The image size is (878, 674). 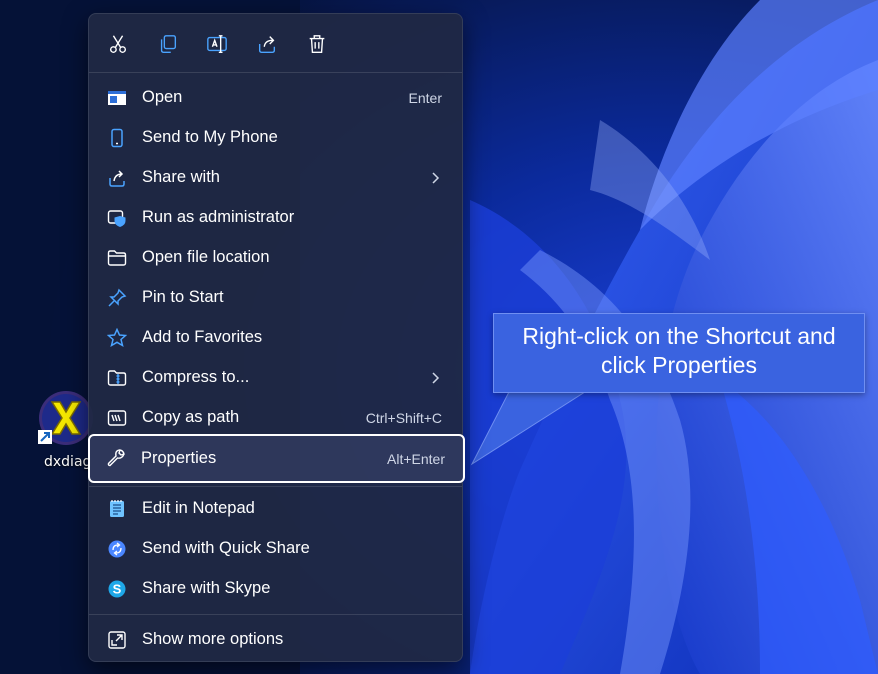 What do you see at coordinates (403, 418) in the screenshot?
I see `menu-item-shortcut: Ctrl+Shift+C` at bounding box center [403, 418].